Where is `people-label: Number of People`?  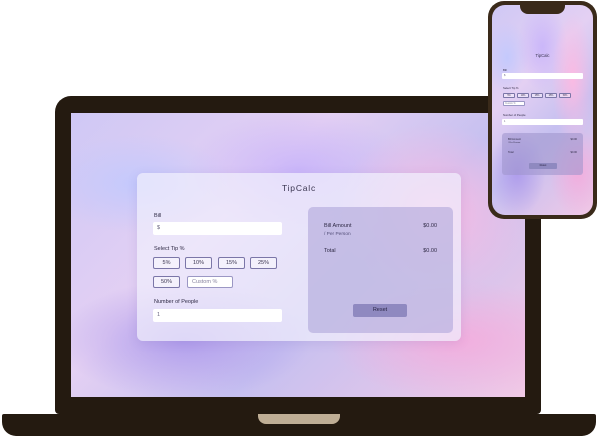
people-label: Number of People is located at coordinates (176, 302).